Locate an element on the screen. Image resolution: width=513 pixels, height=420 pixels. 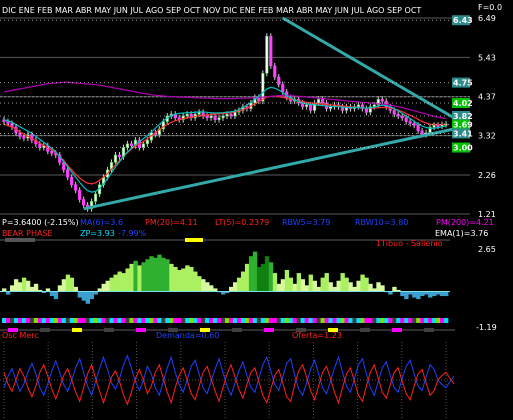
indicator-lt5: LT(5)=0.2379 is located at coordinates (242, 222).